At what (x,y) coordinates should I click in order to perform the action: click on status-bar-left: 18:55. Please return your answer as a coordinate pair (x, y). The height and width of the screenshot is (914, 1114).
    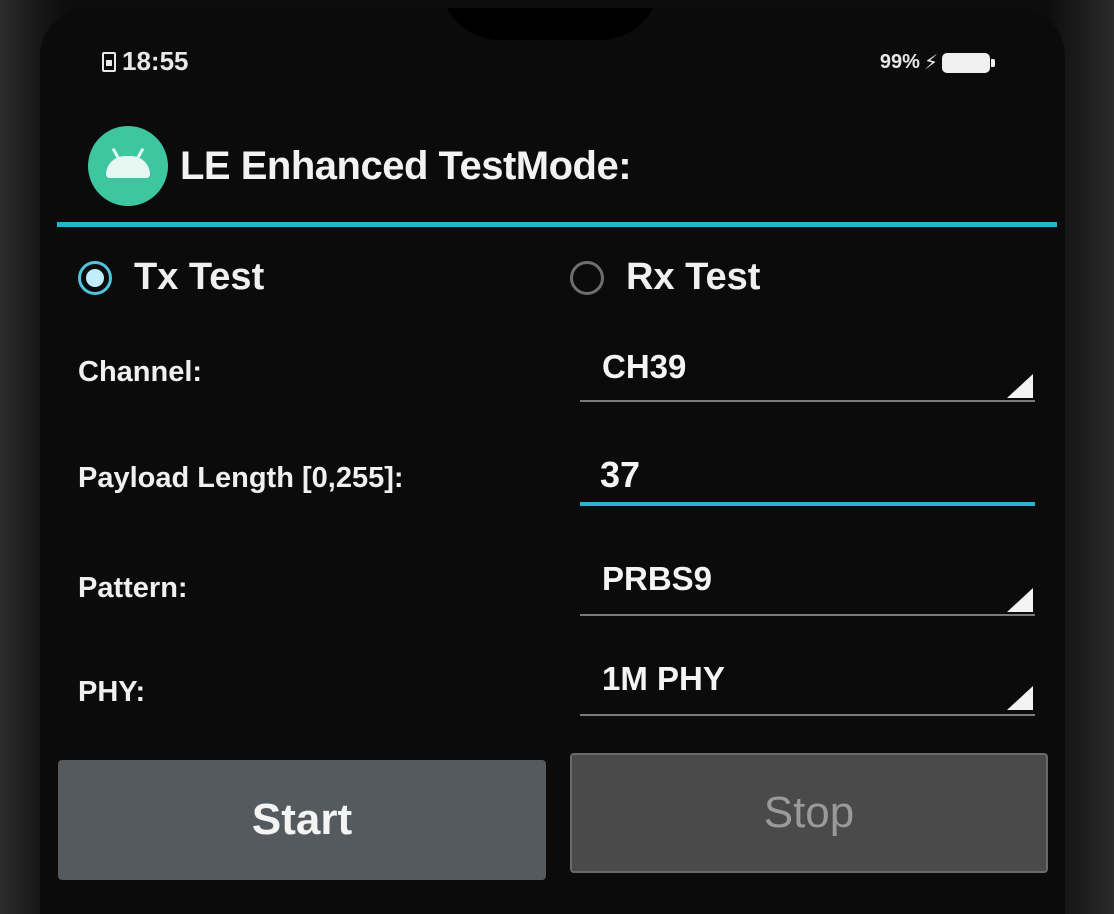
    Looking at the image, I should click on (145, 61).